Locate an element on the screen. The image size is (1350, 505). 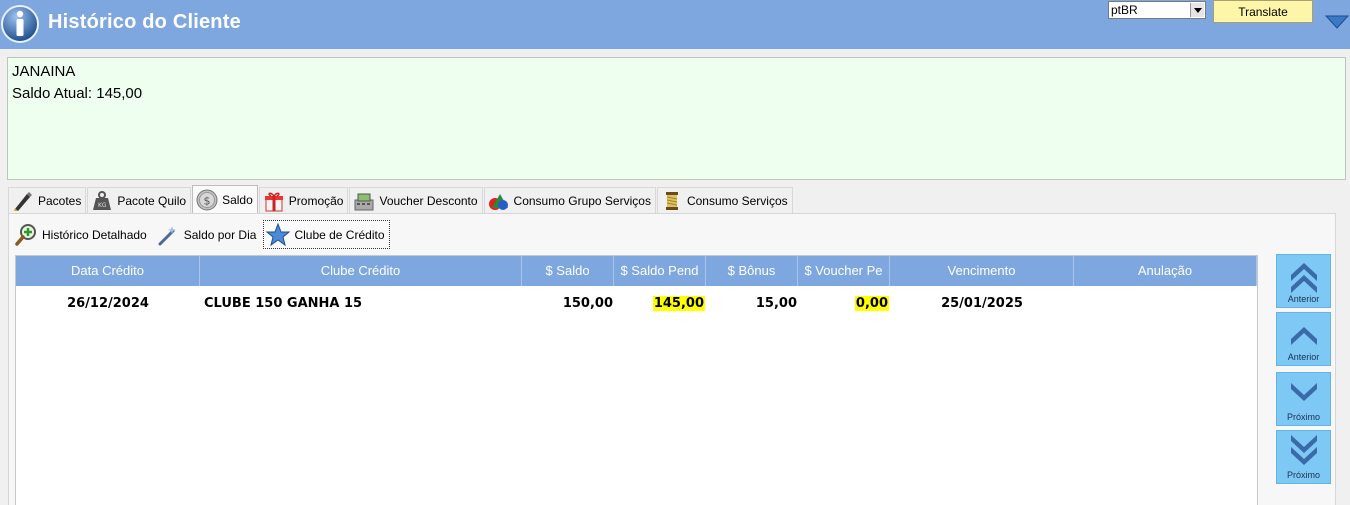
column-header: Clube Crédito is located at coordinates (361, 271).